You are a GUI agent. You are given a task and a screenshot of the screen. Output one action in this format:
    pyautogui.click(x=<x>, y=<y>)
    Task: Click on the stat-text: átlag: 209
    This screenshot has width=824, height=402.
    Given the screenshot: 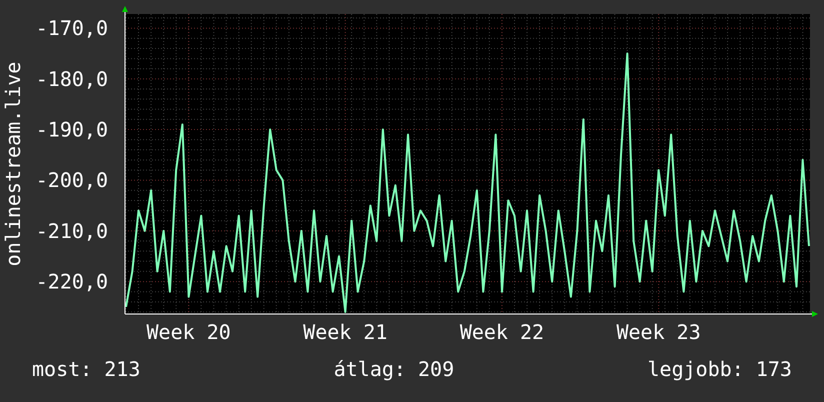 What is the action you would take?
    pyautogui.click(x=394, y=369)
    